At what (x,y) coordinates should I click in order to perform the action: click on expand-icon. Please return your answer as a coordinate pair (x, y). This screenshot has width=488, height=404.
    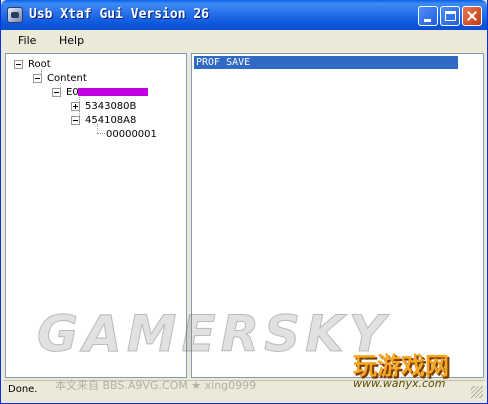
    Looking at the image, I should click on (75, 106).